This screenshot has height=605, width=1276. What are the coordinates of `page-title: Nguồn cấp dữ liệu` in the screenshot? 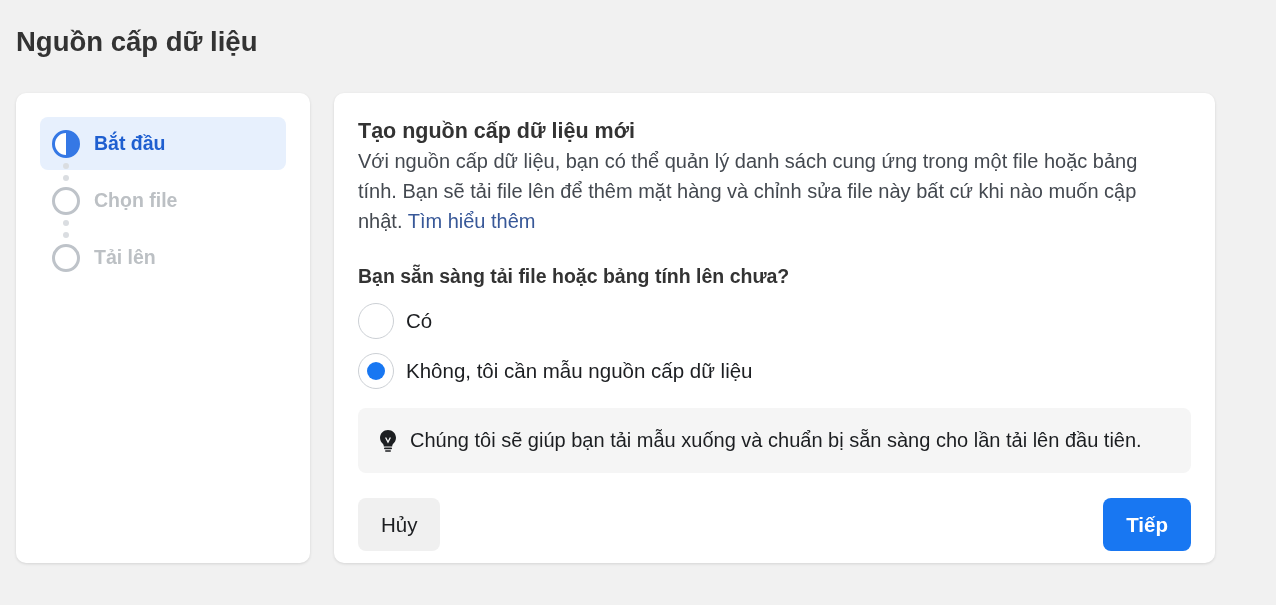 It's located at (137, 42).